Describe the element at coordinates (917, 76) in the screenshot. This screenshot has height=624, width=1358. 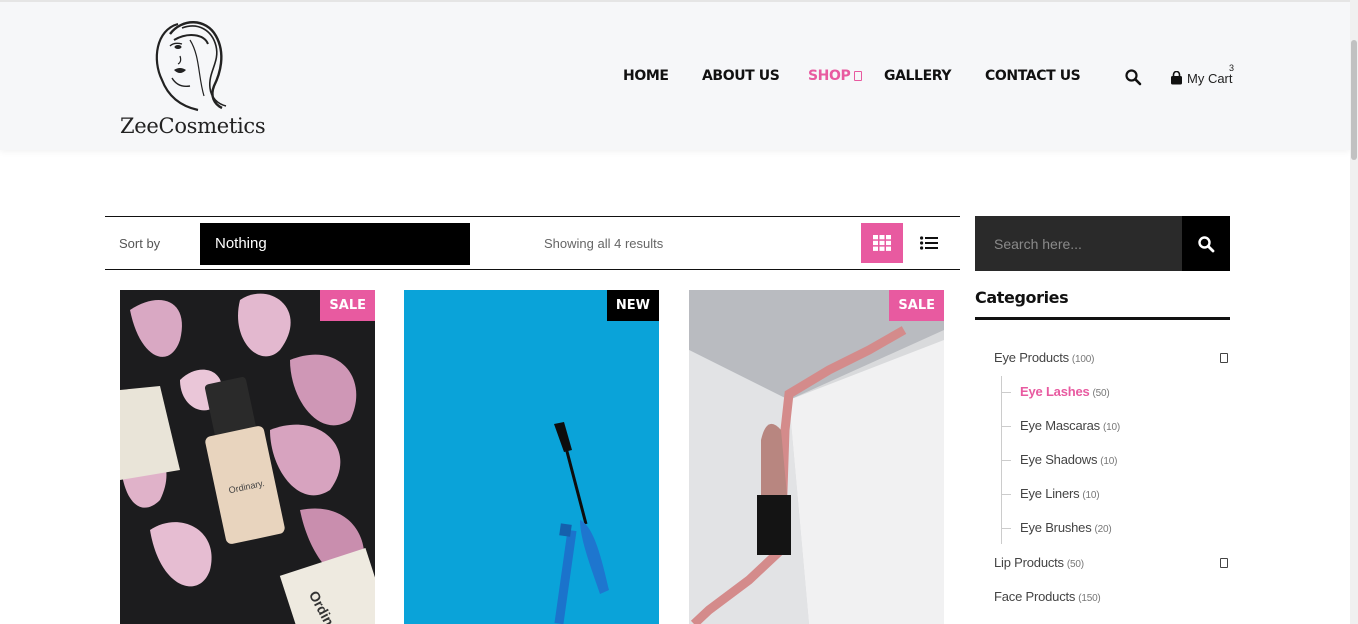
I see `nav-gallery: GALLERY` at that location.